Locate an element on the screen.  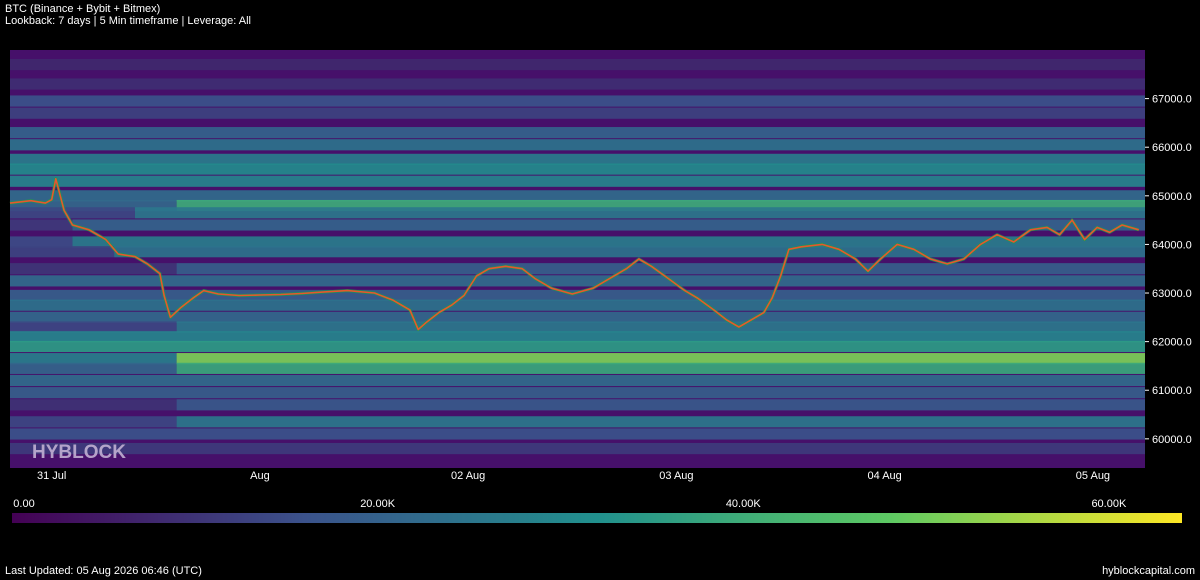
x-tick-label: Aug is located at coordinates (260, 476).